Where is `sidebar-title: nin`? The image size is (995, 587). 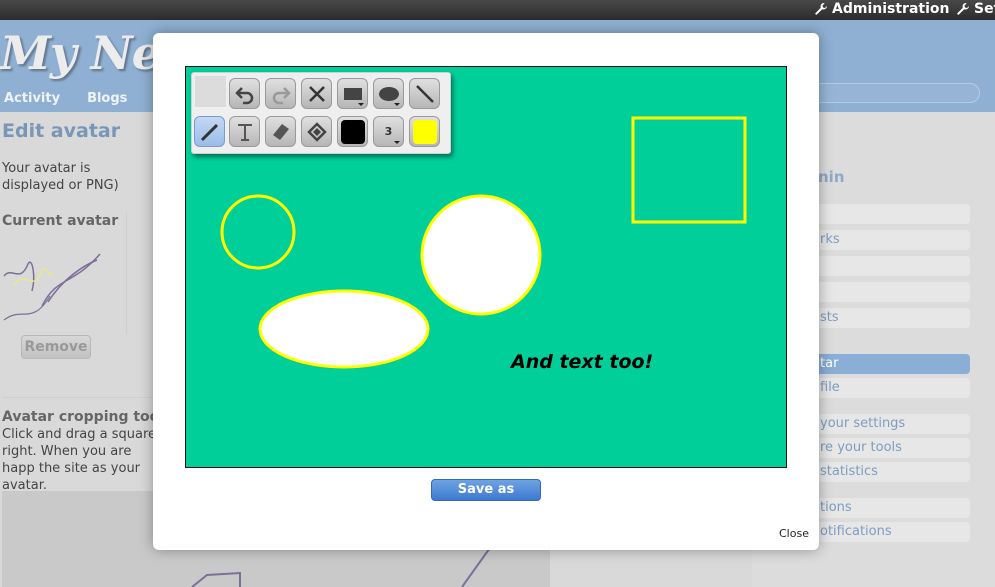 sidebar-title: nin is located at coordinates (831, 177).